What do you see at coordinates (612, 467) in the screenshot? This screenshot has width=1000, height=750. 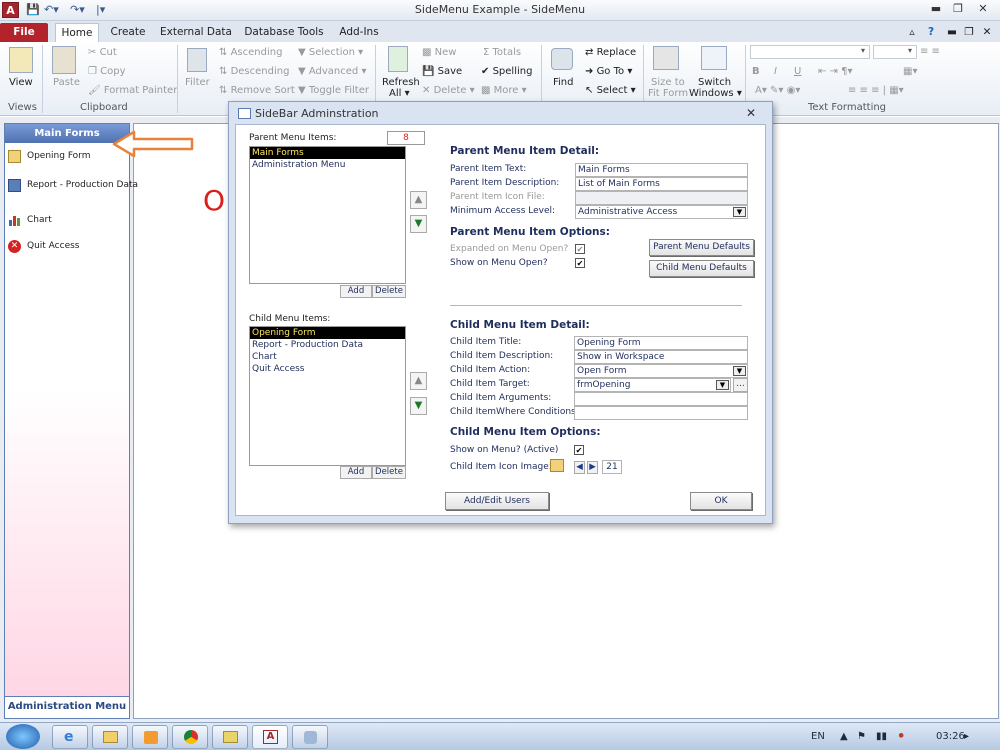 I see `icon-index-field: 21` at bounding box center [612, 467].